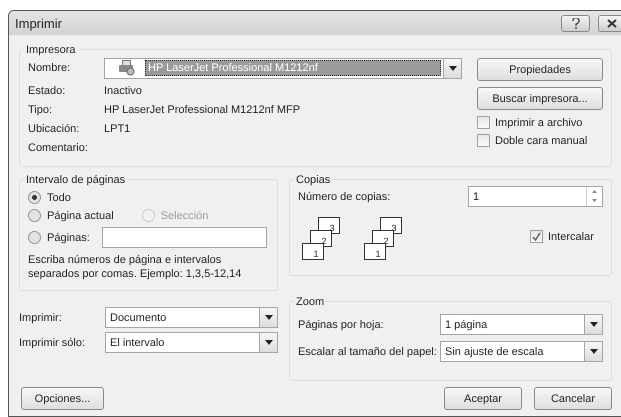  I want to click on radio-label: Página actual, so click(80, 216).